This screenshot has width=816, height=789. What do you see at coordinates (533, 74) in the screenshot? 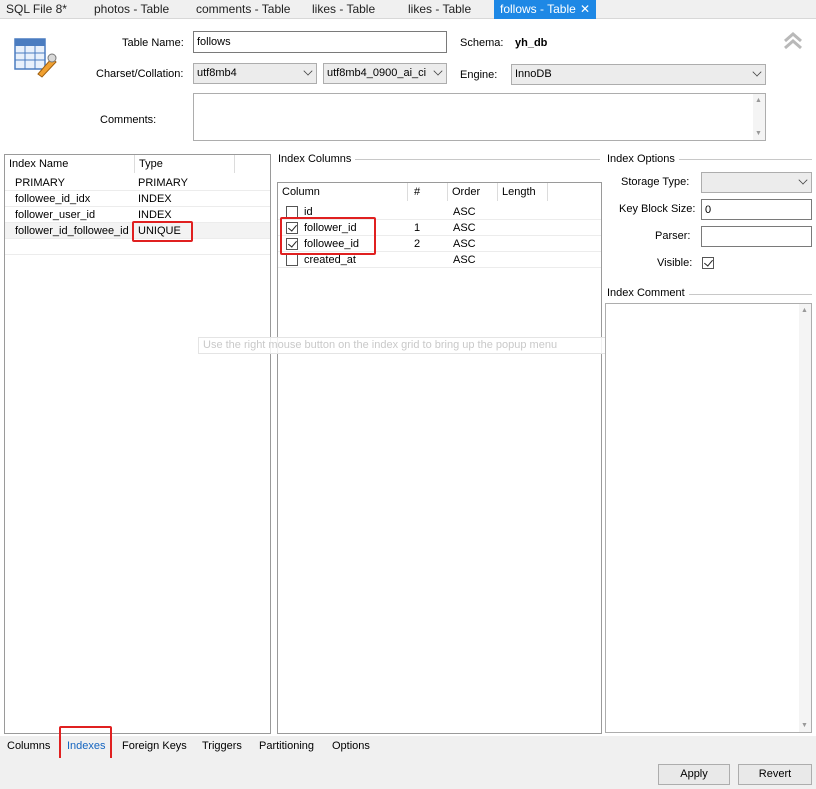
I see `engine-value: InnoDB` at bounding box center [533, 74].